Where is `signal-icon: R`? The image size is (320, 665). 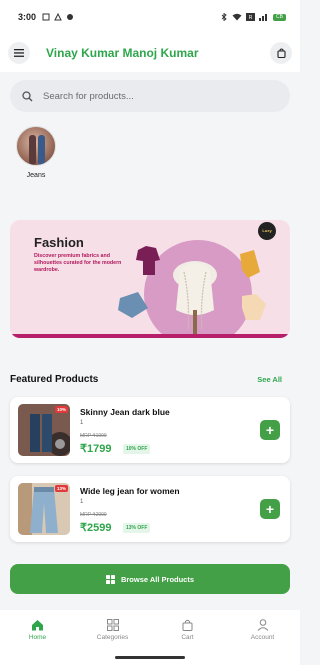
signal-icon: R is located at coordinates (250, 17).